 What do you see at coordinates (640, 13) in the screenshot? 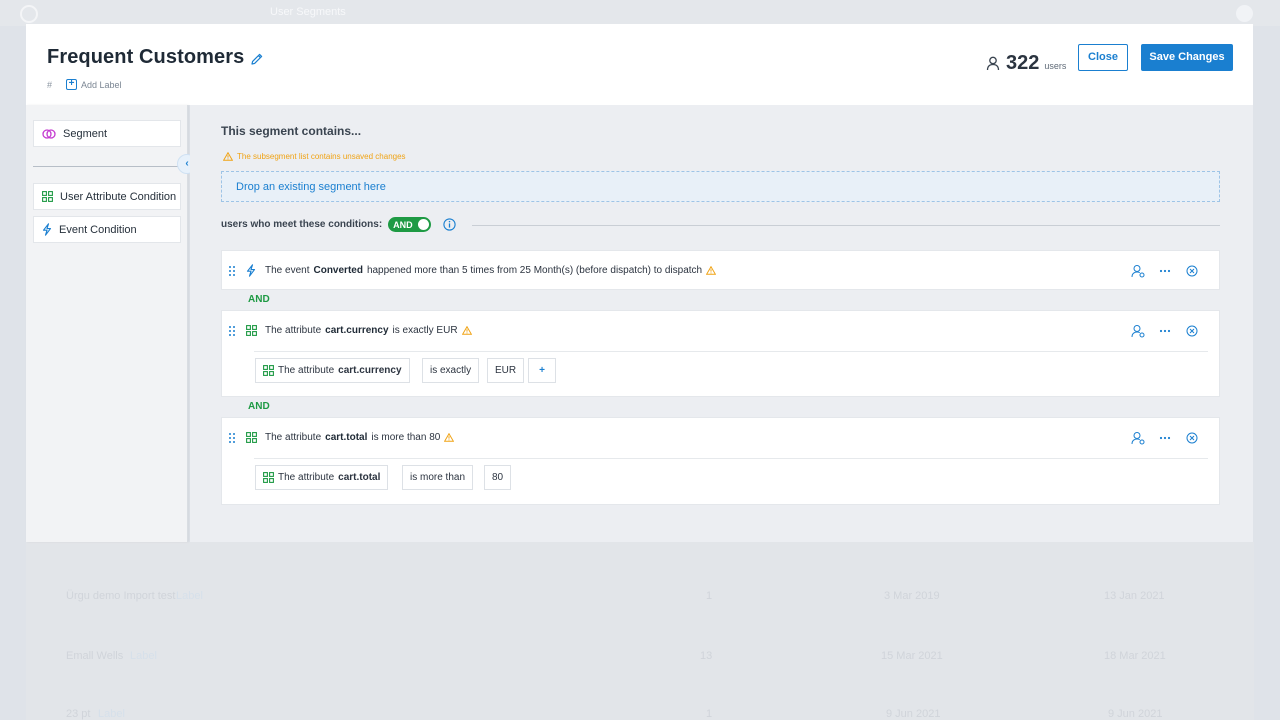
I see `background-topbar: User Segments` at bounding box center [640, 13].